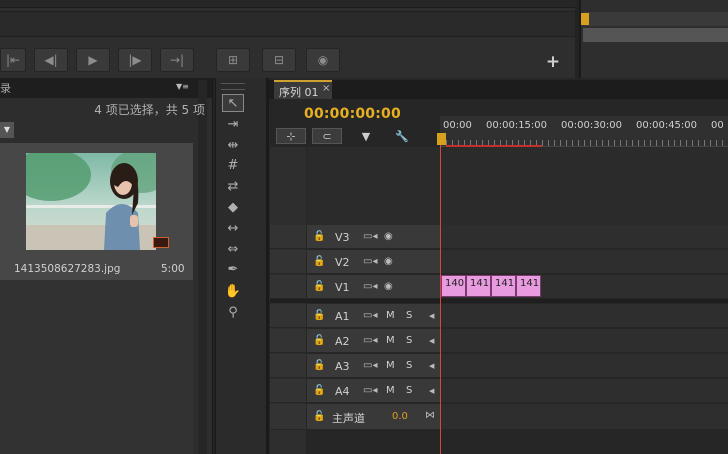 This screenshot has height=454, width=728. I want to click on track-name: A2, so click(342, 341).